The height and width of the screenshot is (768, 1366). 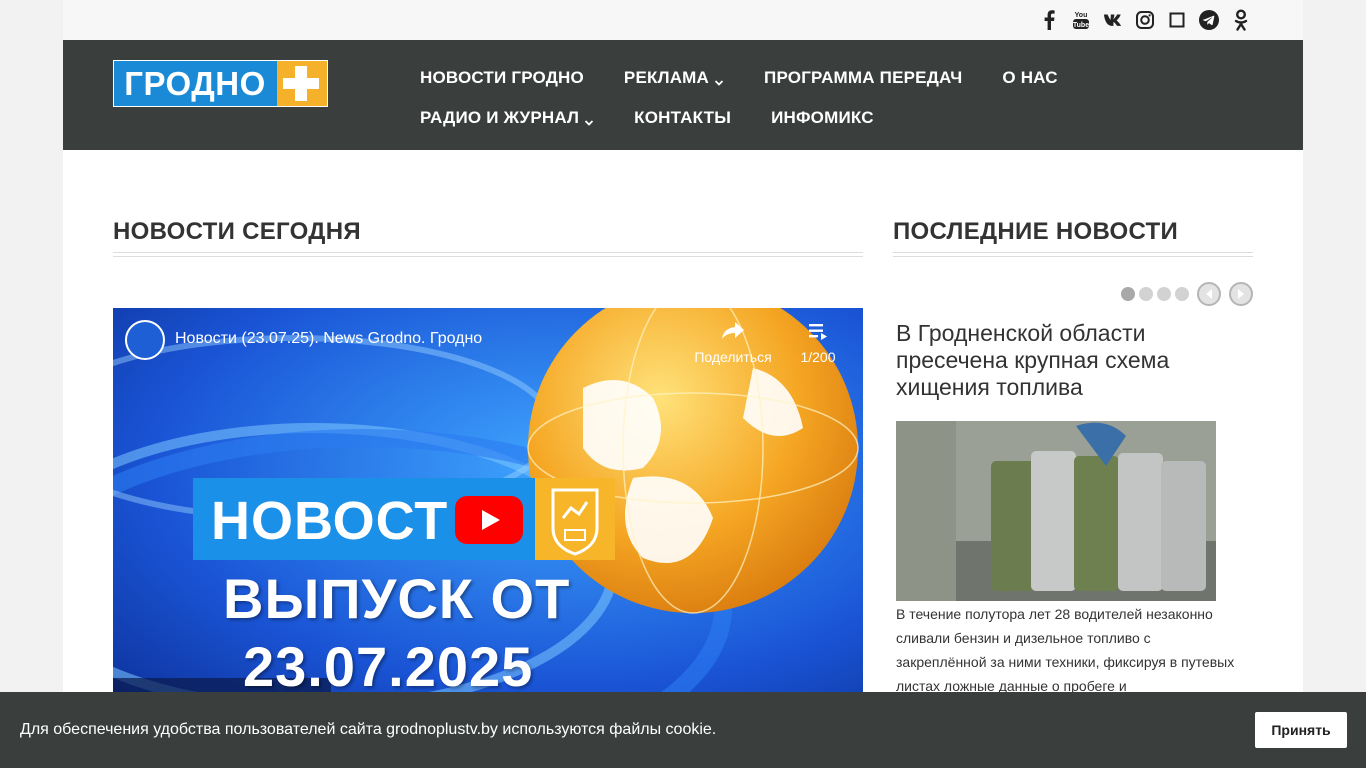 I want to click on arrow-right-icon, so click(x=1241, y=294).